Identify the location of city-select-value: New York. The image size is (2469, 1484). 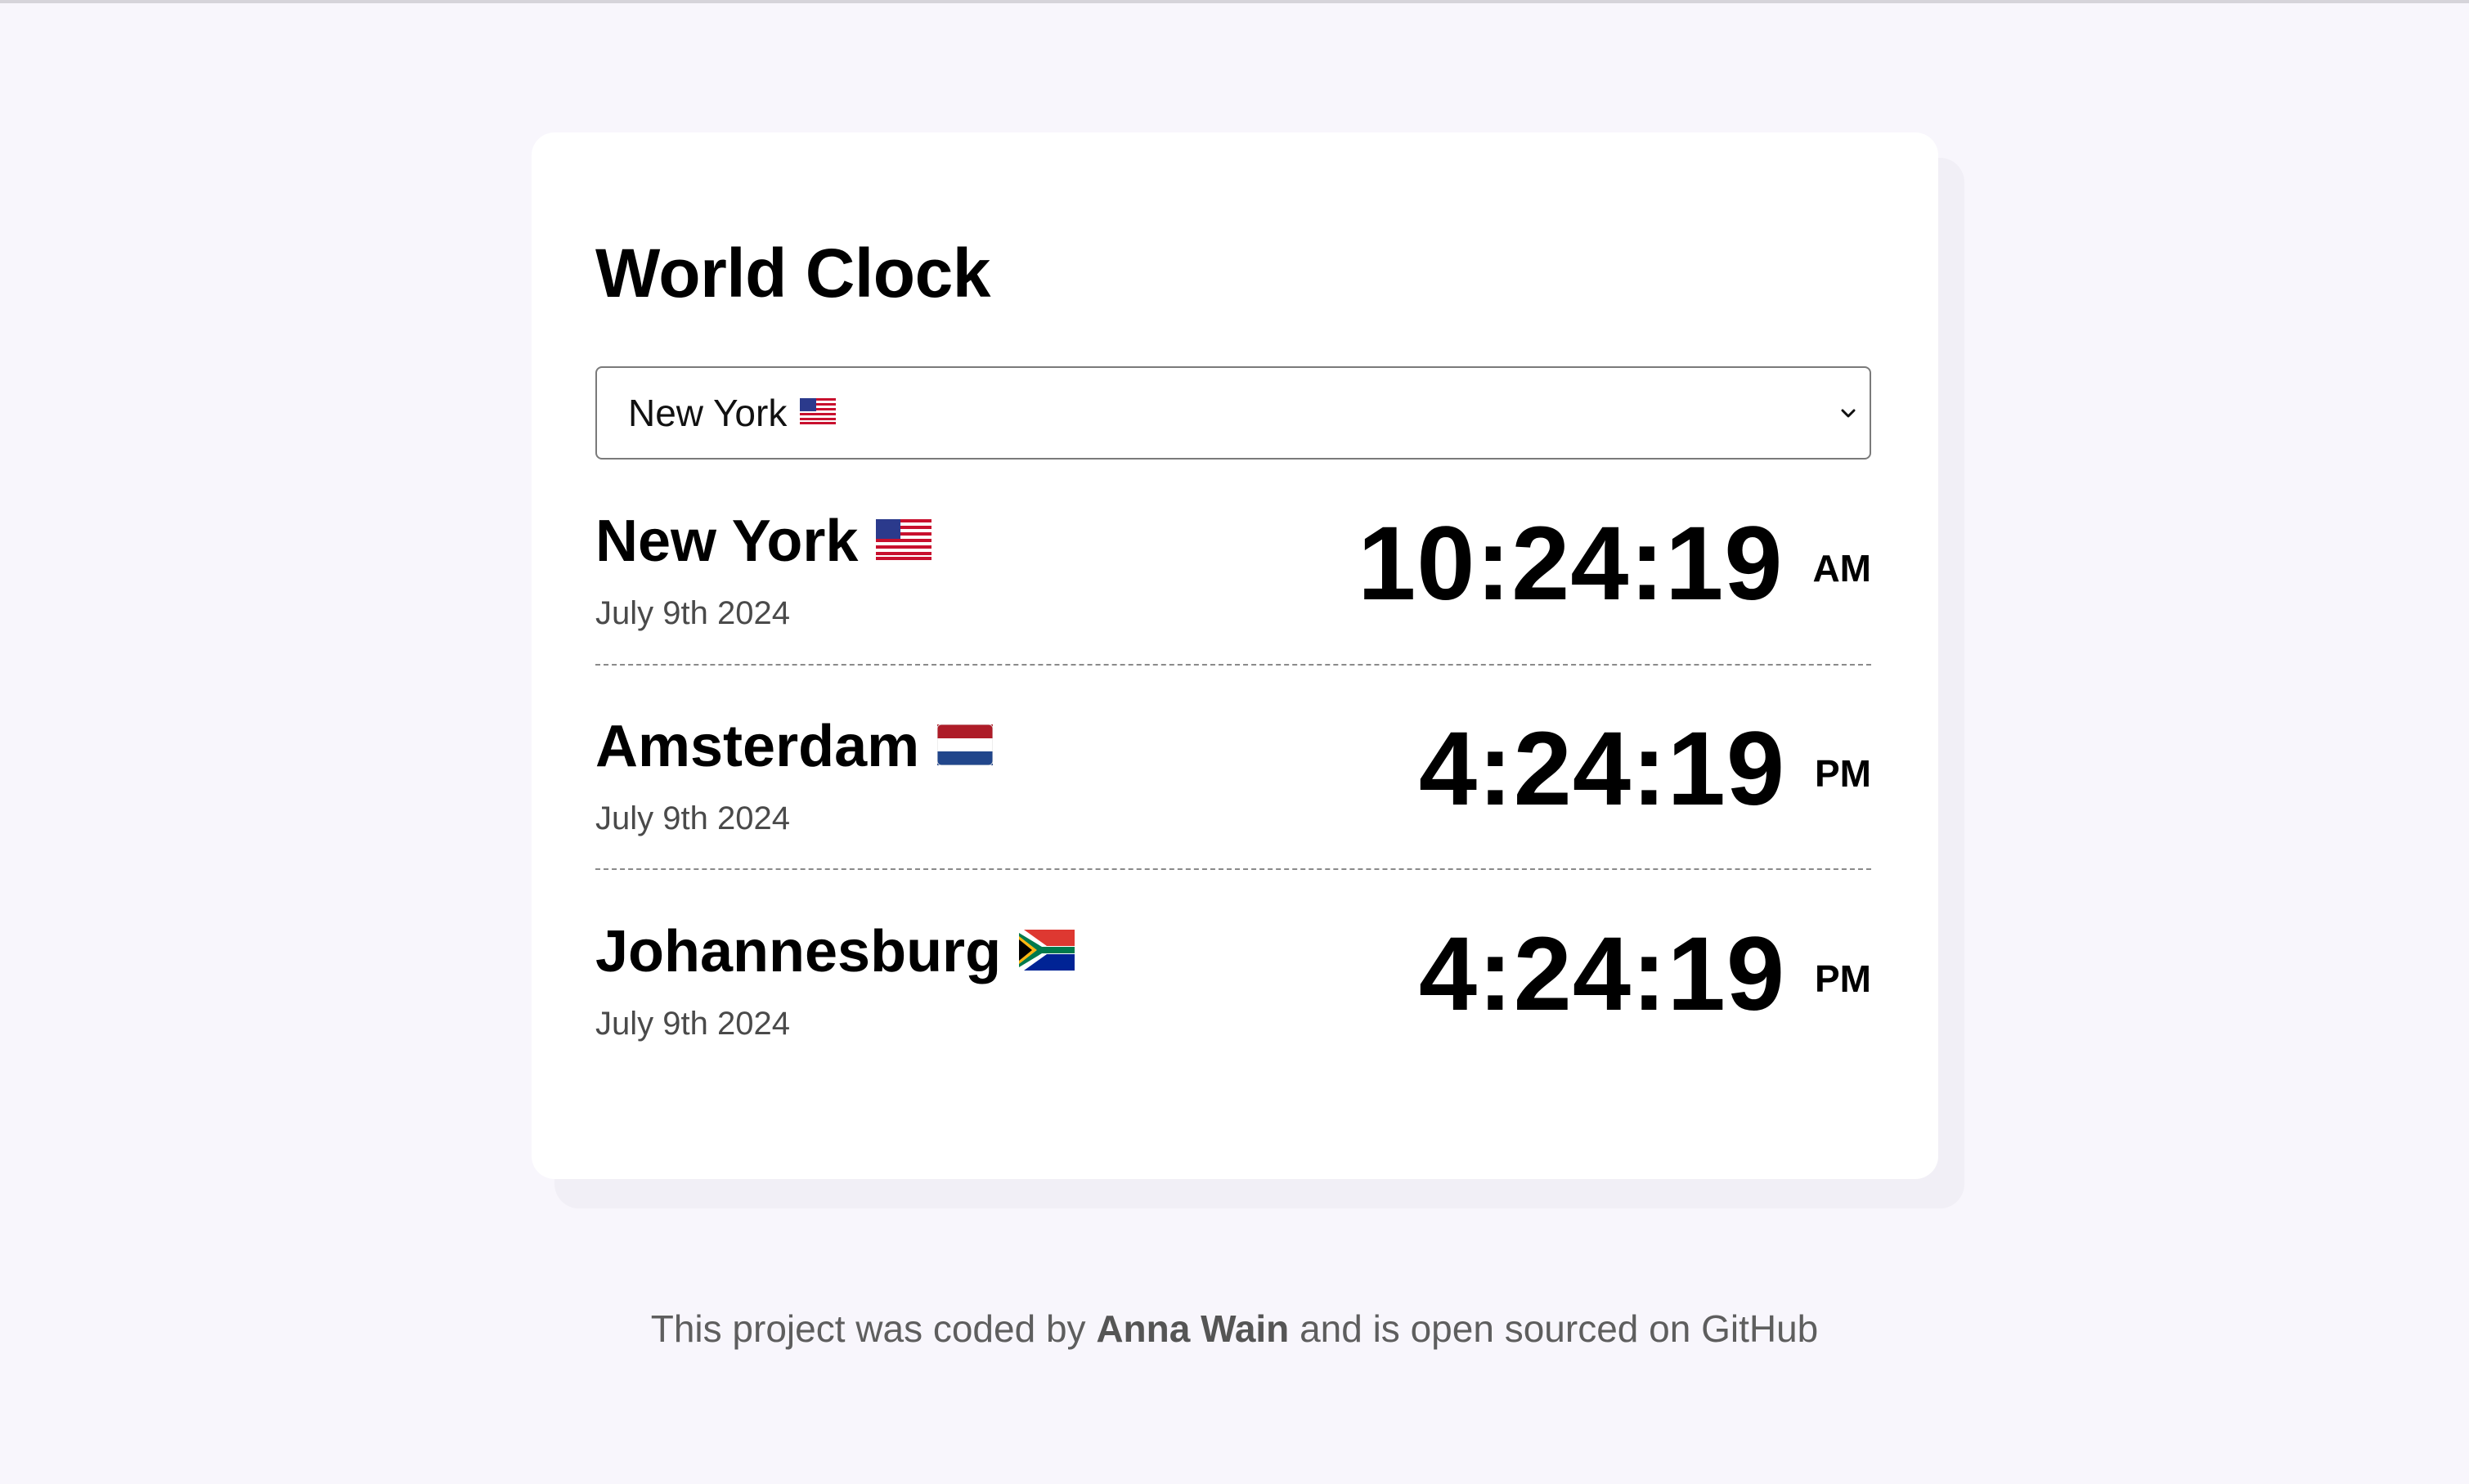
(708, 413).